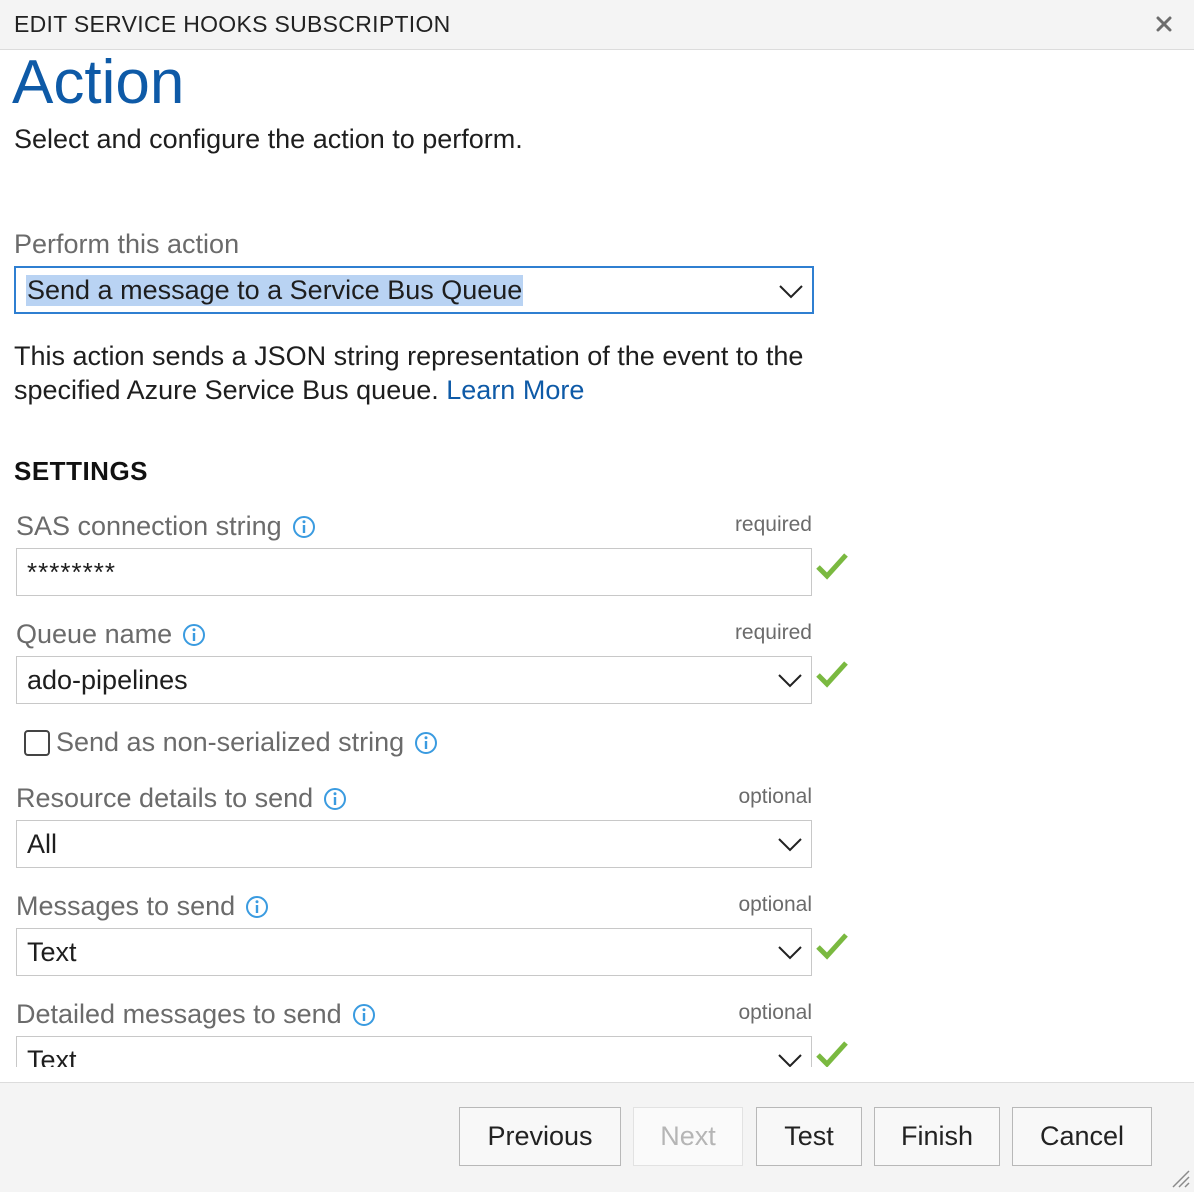 The width and height of the screenshot is (1194, 1192). I want to click on detailed-messages-select: Text, so click(414, 1051).